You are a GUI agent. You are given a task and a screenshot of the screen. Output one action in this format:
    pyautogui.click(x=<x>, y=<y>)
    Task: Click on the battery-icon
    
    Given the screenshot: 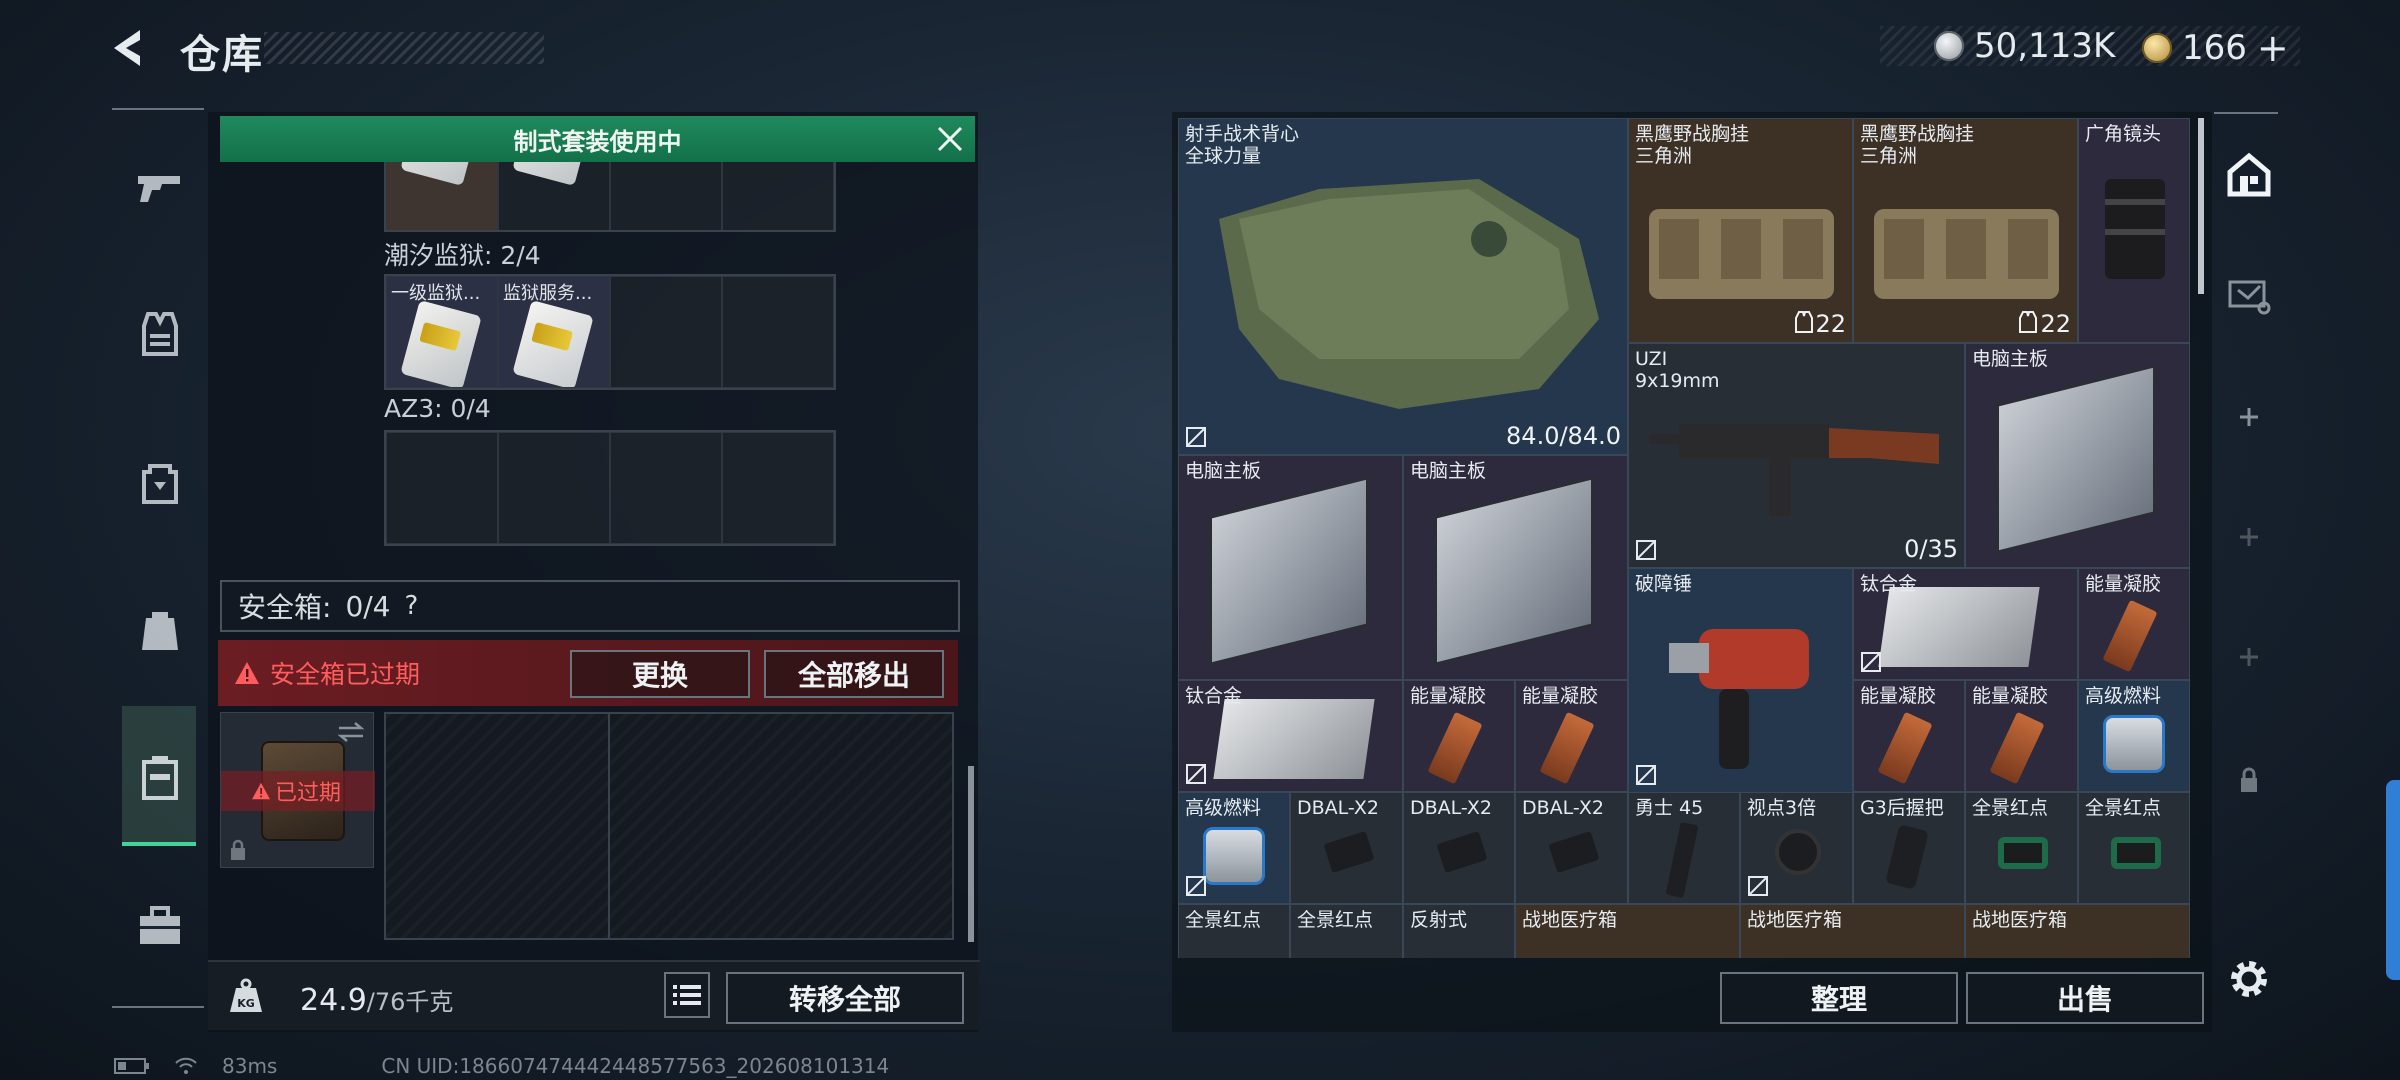 What is the action you would take?
    pyautogui.click(x=132, y=1066)
    